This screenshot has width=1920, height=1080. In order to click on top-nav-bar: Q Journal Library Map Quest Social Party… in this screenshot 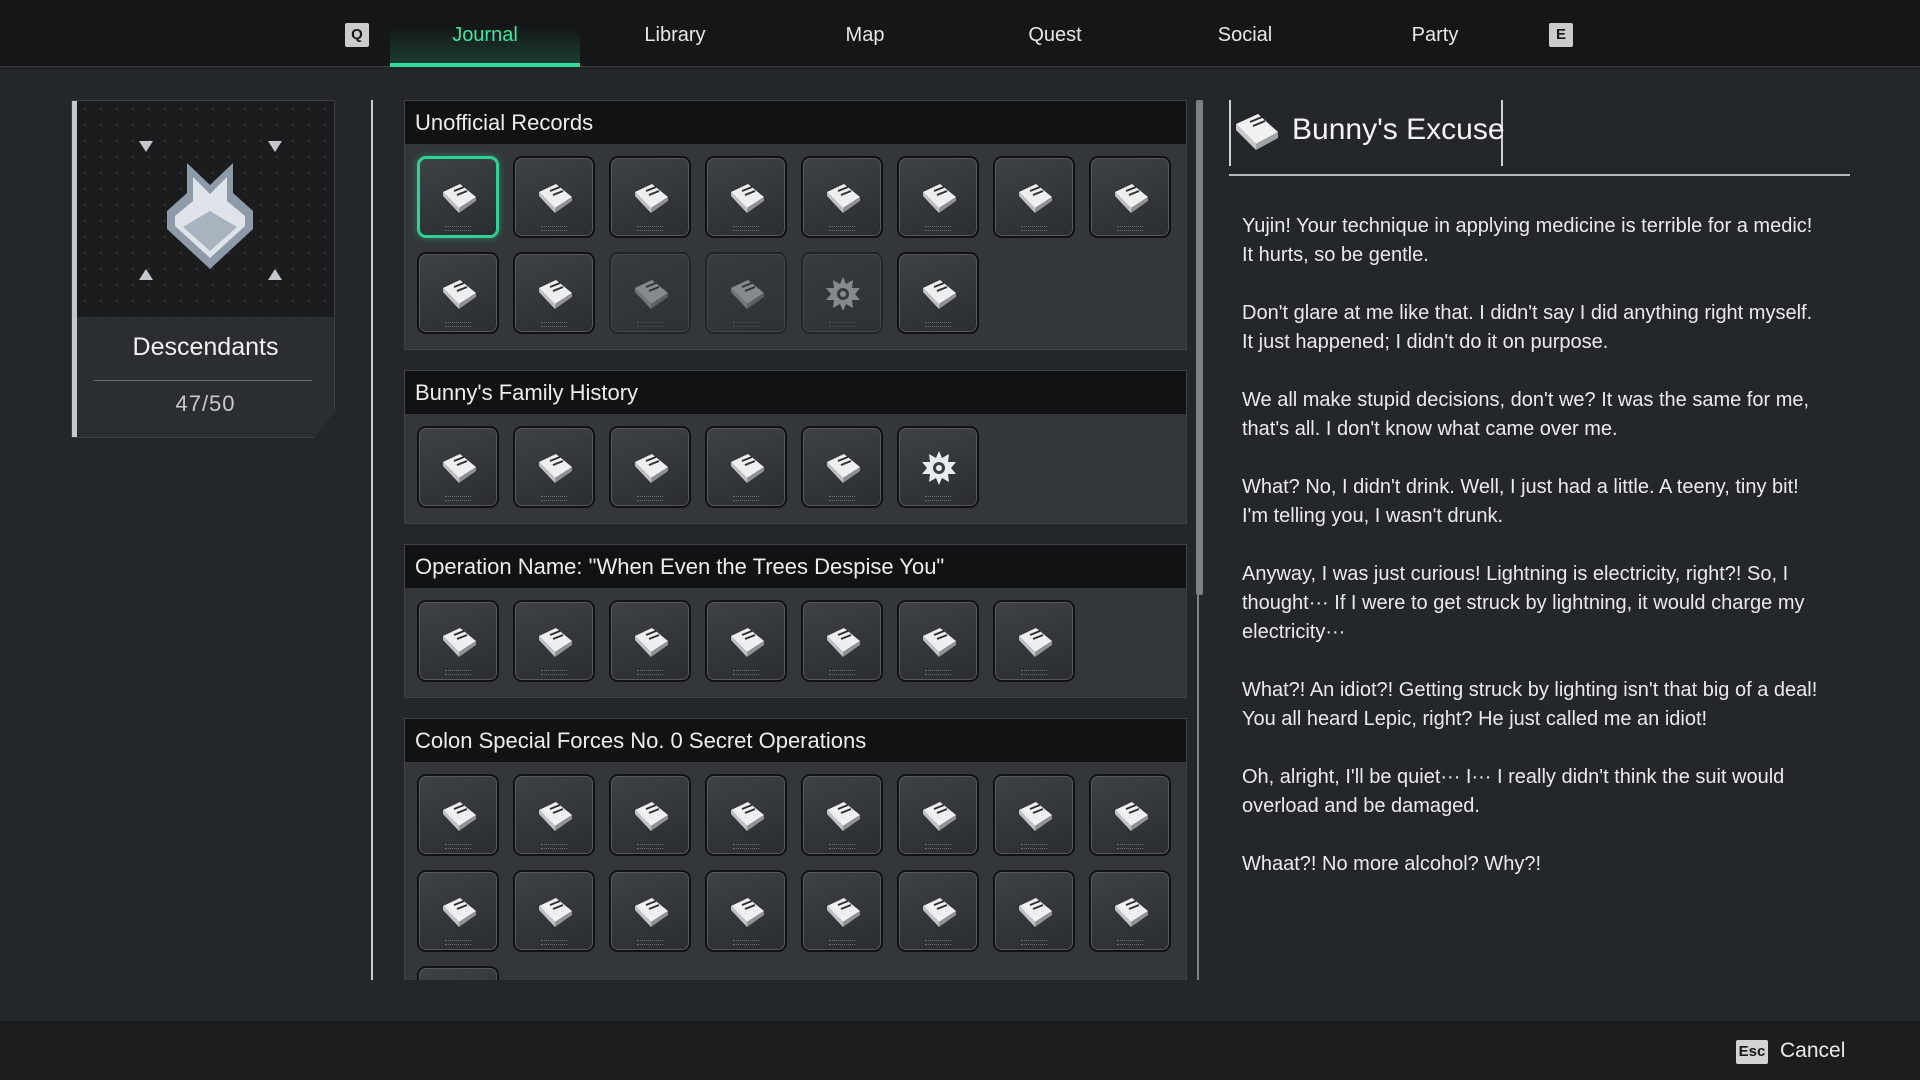, I will do `click(960, 33)`.